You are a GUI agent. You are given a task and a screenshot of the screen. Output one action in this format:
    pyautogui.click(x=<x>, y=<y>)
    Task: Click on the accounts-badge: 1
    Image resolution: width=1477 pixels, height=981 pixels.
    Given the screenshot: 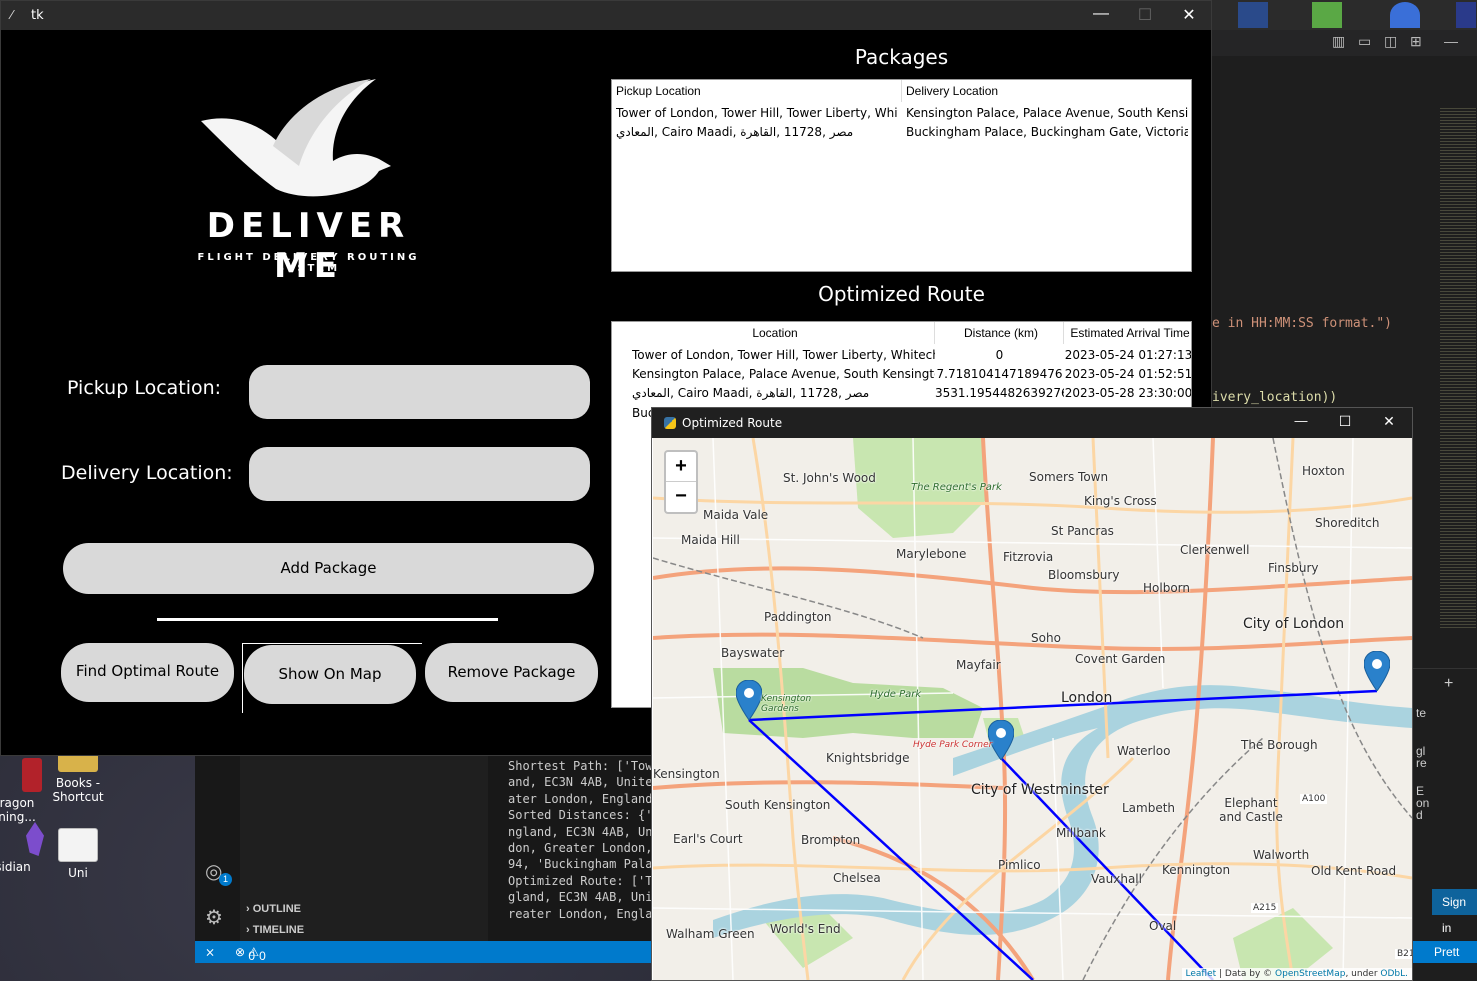 What is the action you would take?
    pyautogui.click(x=225, y=879)
    